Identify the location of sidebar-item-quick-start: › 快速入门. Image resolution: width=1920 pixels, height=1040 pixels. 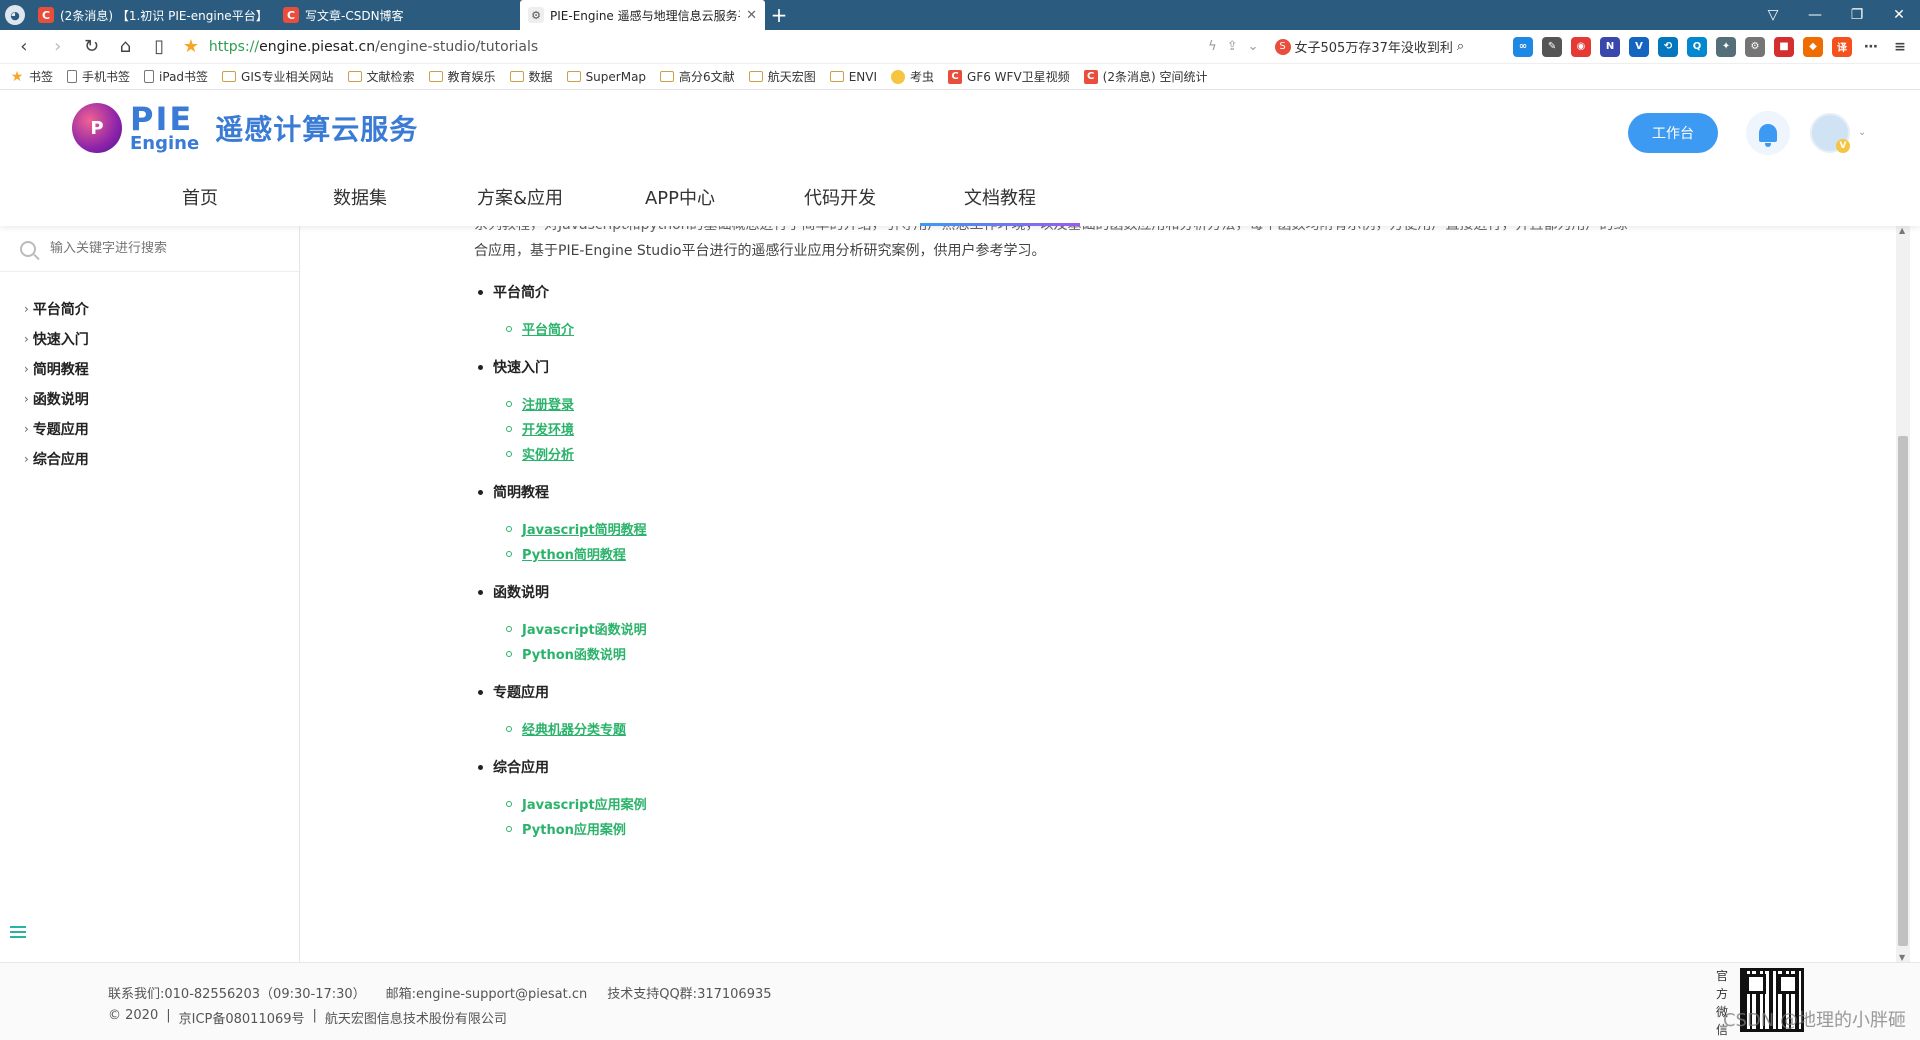
(149, 339).